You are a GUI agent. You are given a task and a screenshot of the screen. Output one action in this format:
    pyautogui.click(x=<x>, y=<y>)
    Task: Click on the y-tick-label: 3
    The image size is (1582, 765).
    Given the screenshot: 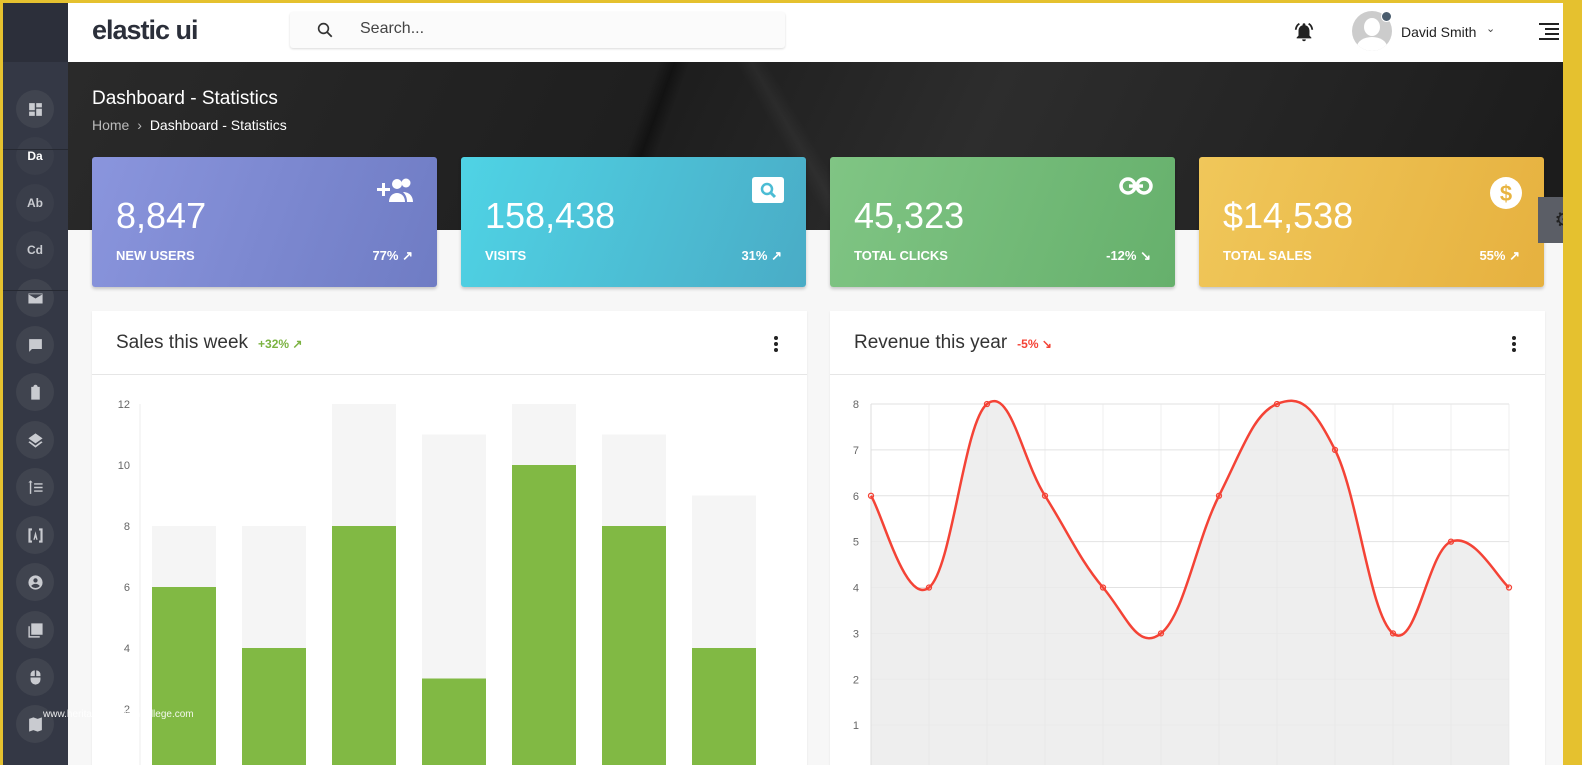 What is the action you would take?
    pyautogui.click(x=856, y=634)
    